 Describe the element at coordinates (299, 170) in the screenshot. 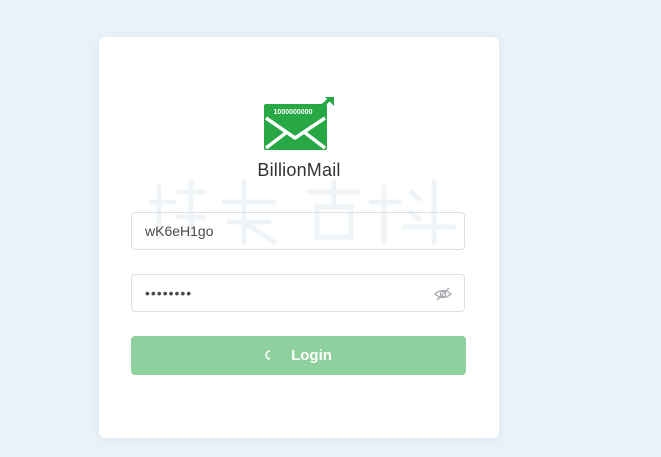

I see `brand-name: BillionMail` at that location.